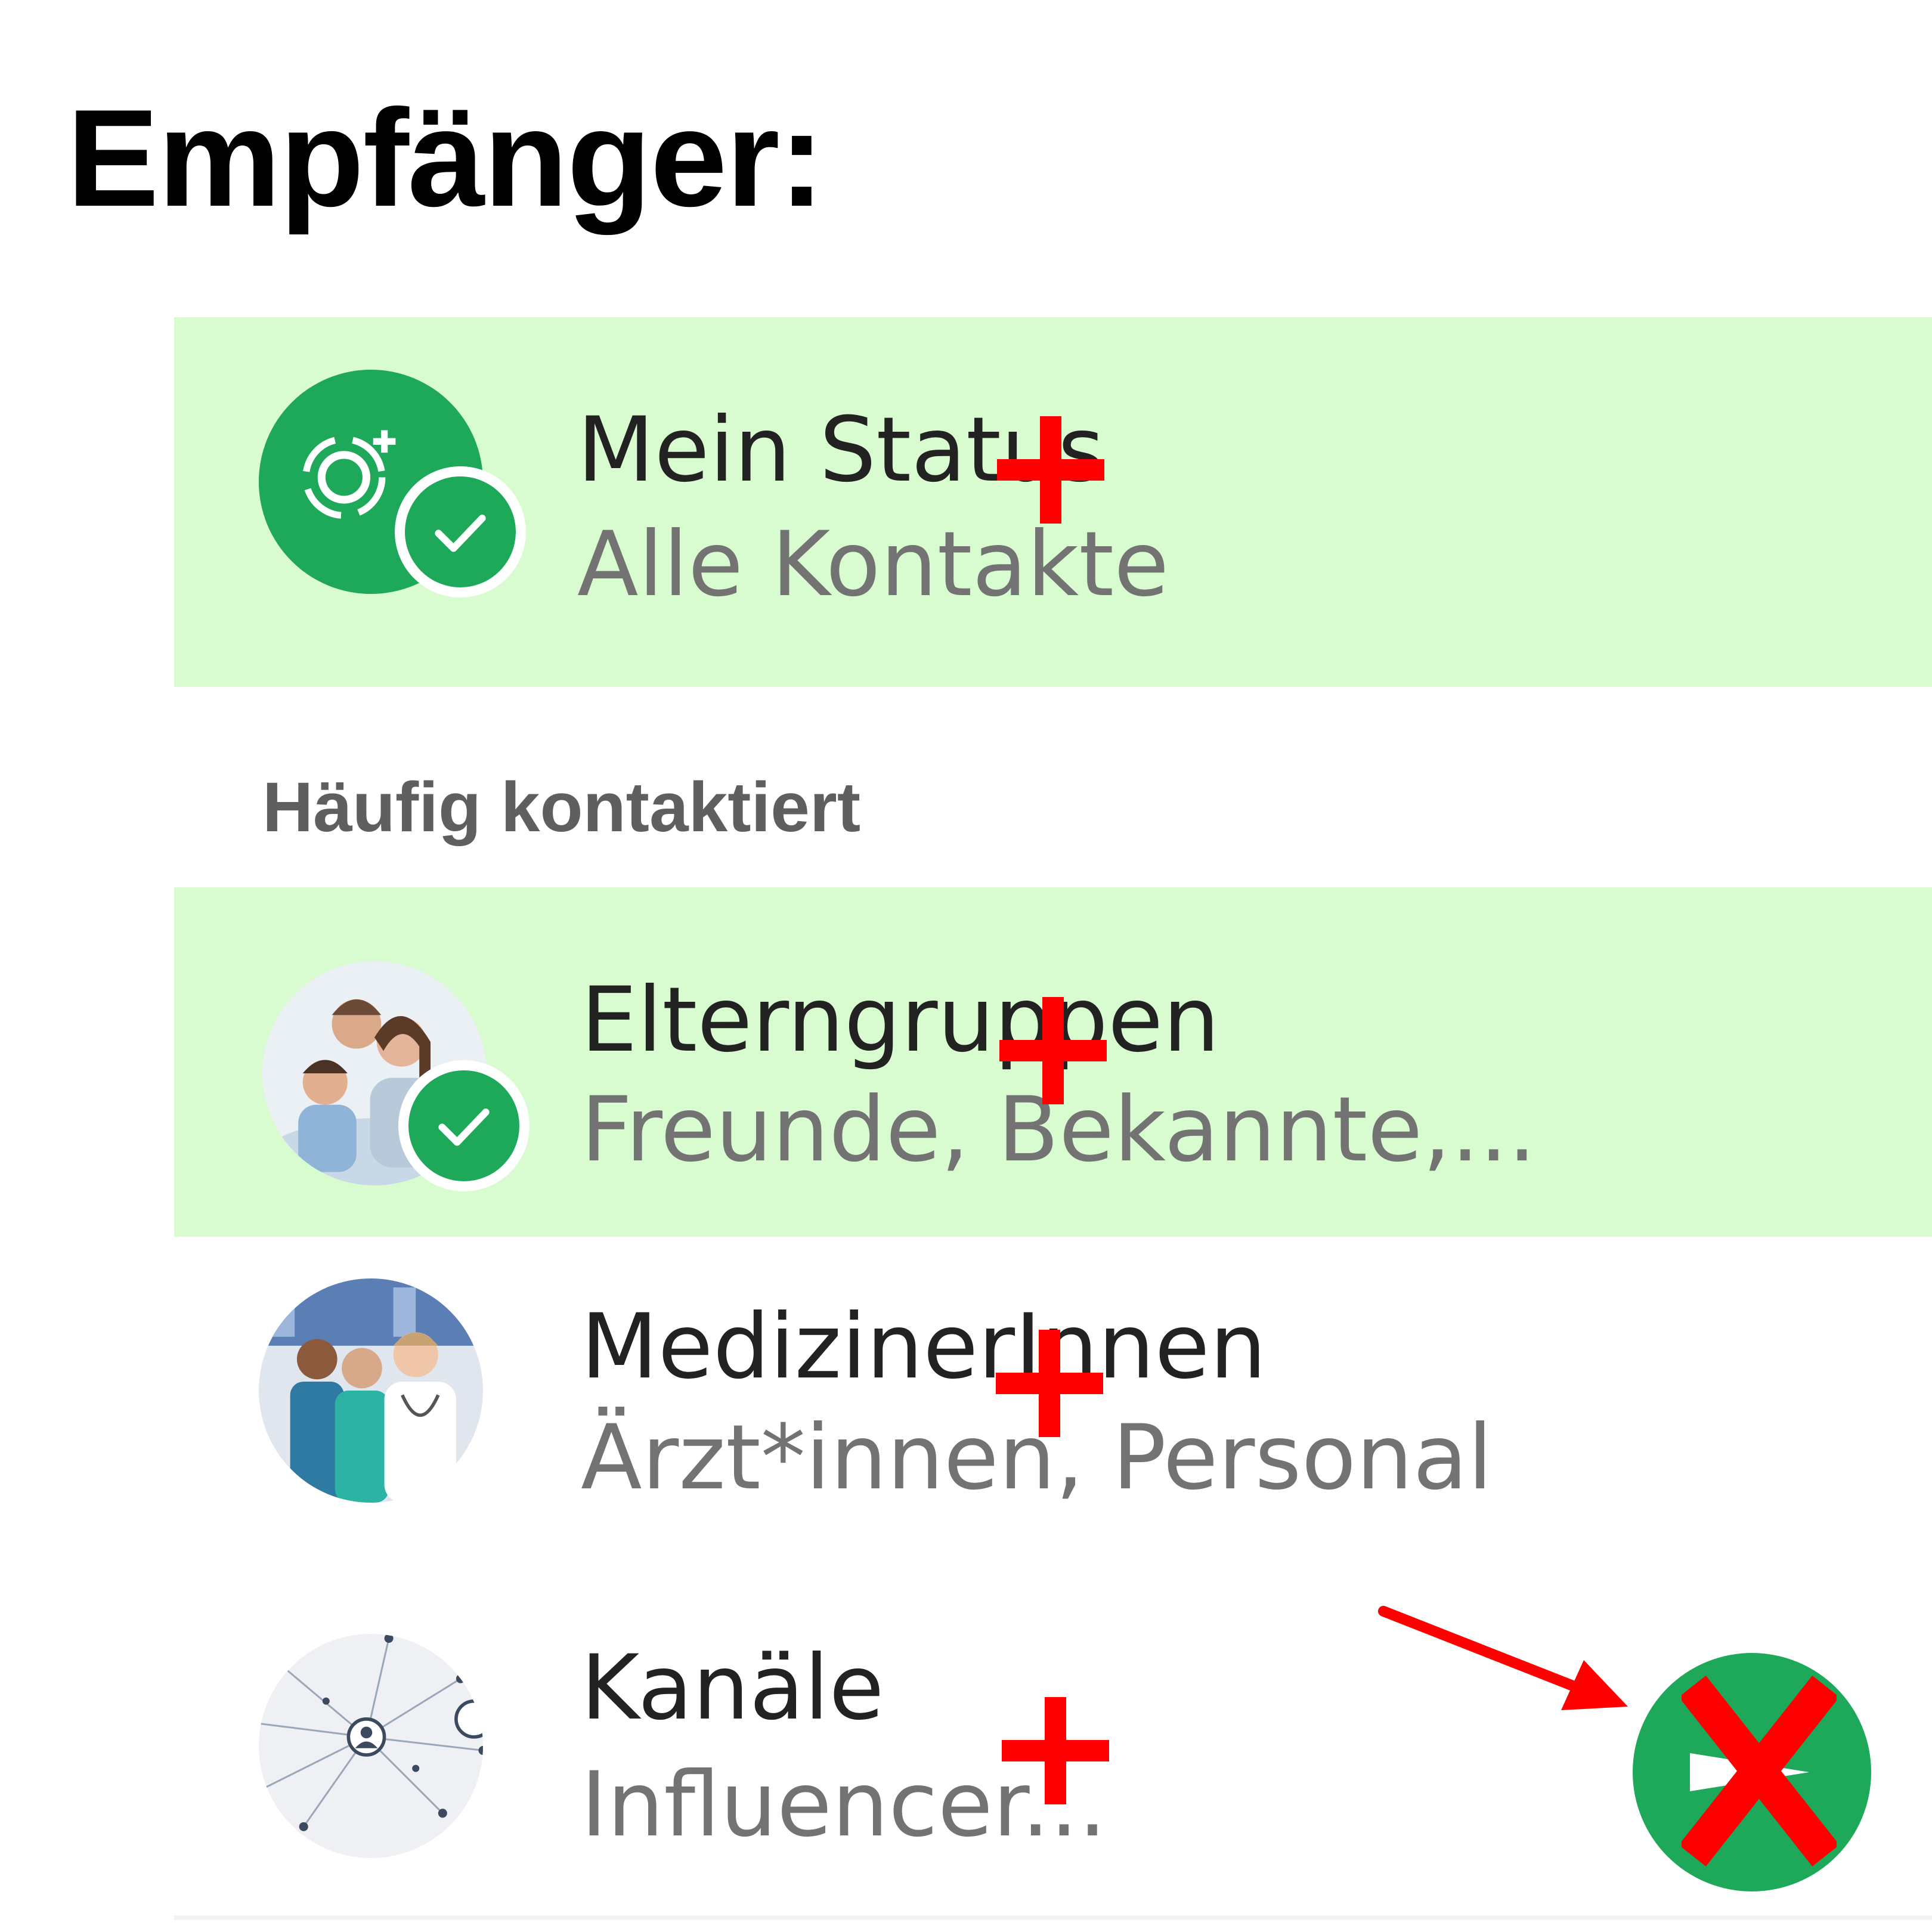  I want to click on contact-title: Kanäle, so click(732, 1688).